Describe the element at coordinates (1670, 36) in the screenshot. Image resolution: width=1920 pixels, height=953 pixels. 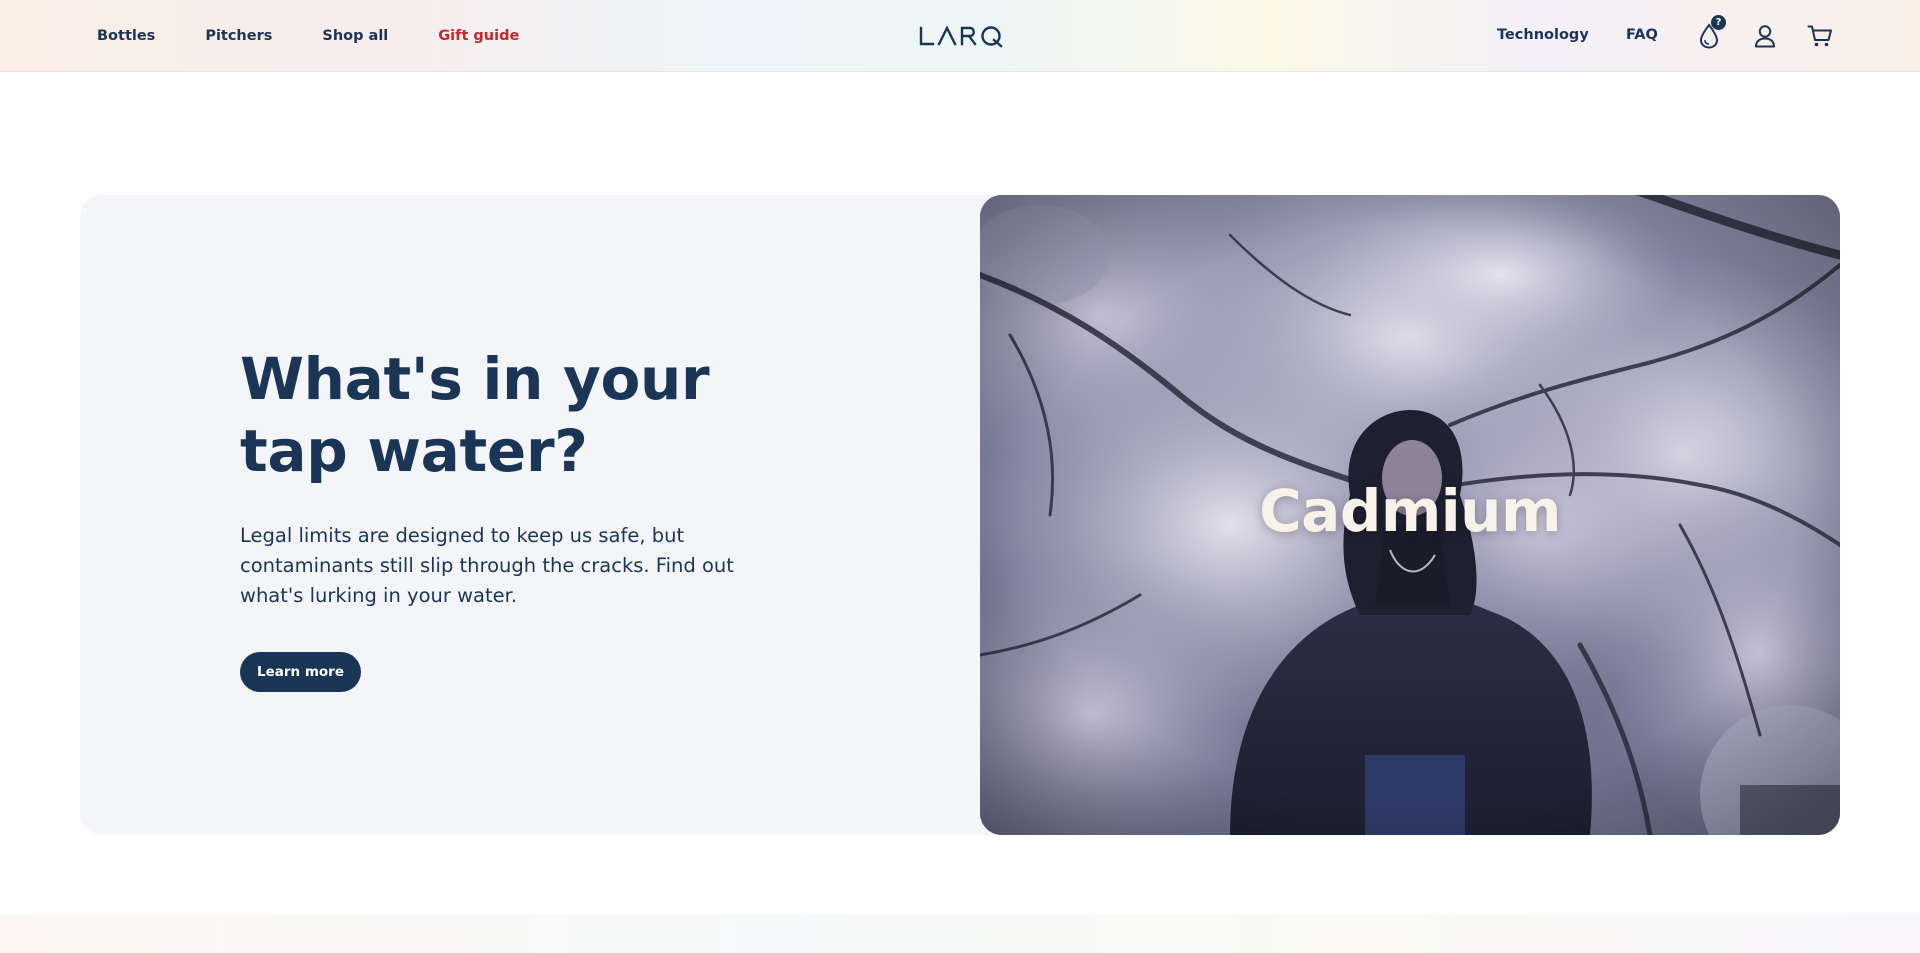
I see `secondary-nav: Technology FAQ ?` at that location.